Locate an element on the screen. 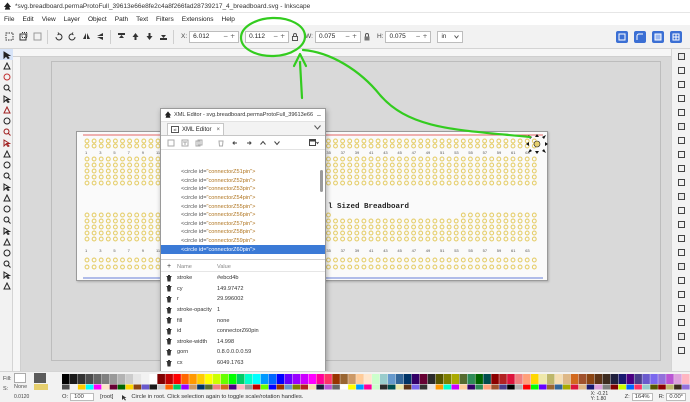 This screenshot has height=402, width=690. y-stepper: − + is located at coordinates (279, 36).